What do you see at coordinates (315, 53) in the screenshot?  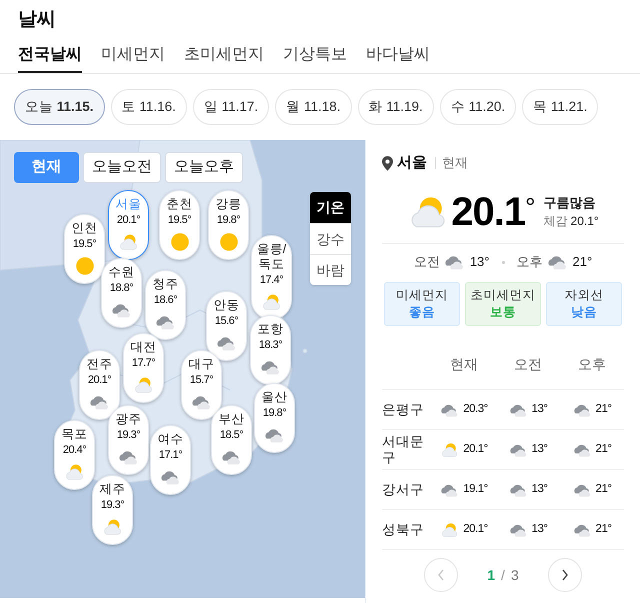 I see `nav-tab: 기상특보` at bounding box center [315, 53].